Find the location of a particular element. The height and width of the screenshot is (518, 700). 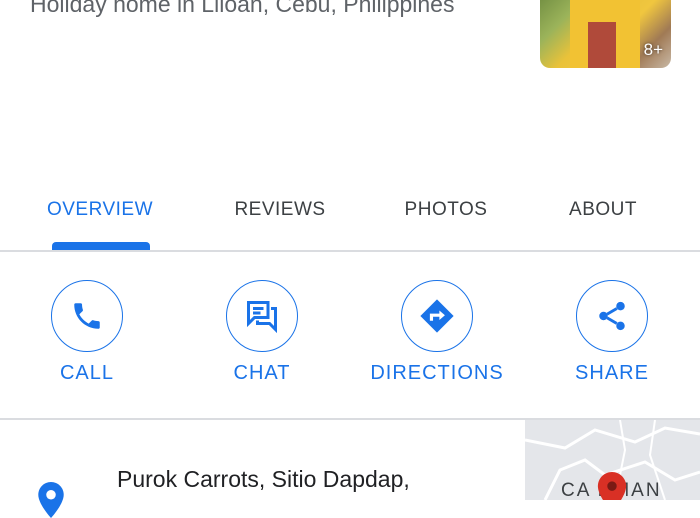

directions-label: DIRECTIONS is located at coordinates (437, 373).